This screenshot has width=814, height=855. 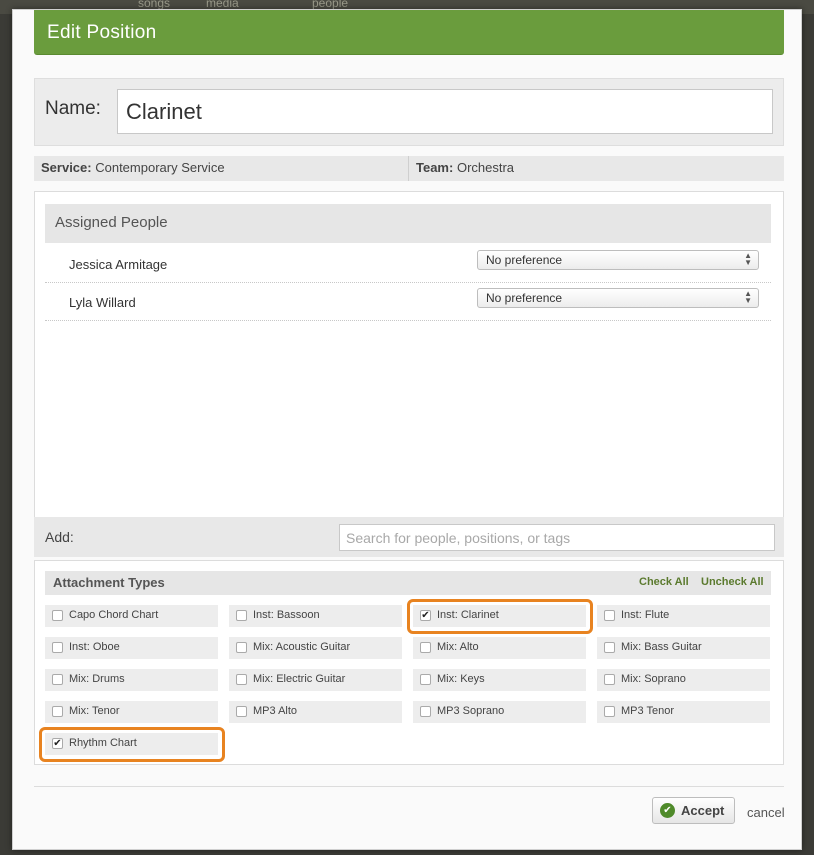 What do you see at coordinates (683, 712) in the screenshot?
I see `attachment-item: MP3 Tenor` at bounding box center [683, 712].